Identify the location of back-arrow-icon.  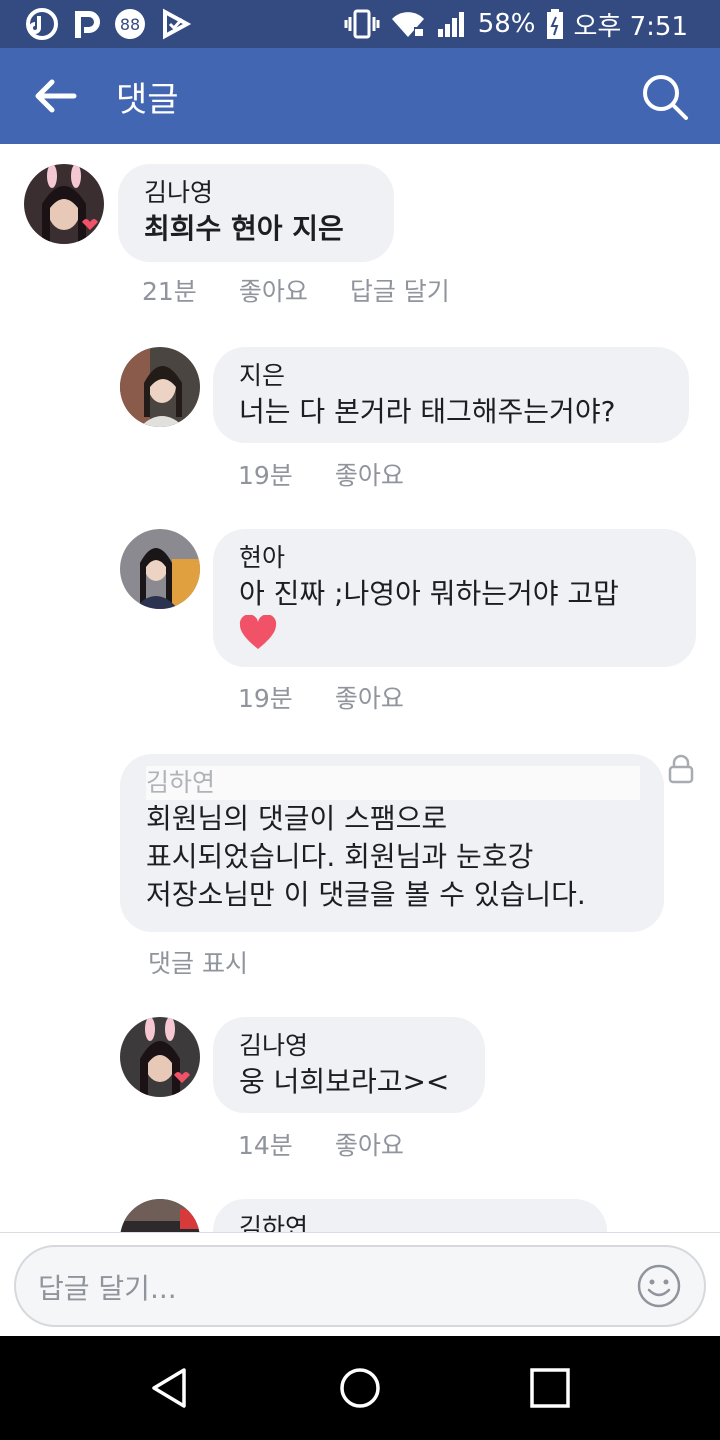
(55, 96).